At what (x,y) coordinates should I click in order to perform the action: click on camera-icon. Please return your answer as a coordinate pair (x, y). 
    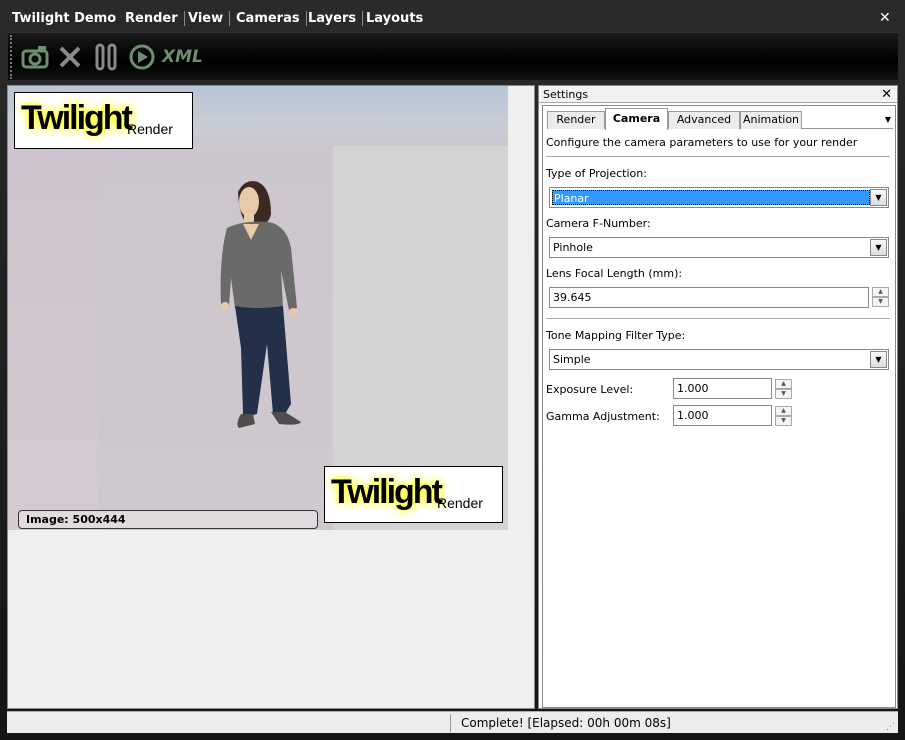
    Looking at the image, I should click on (35, 57).